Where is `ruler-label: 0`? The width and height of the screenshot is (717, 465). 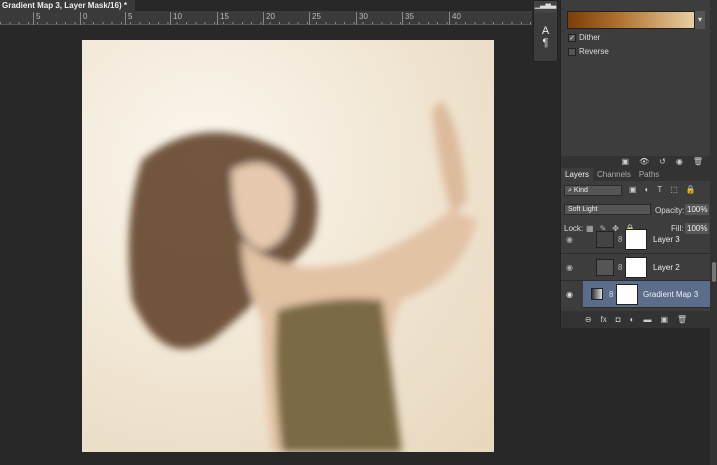 ruler-label: 0 is located at coordinates (83, 18).